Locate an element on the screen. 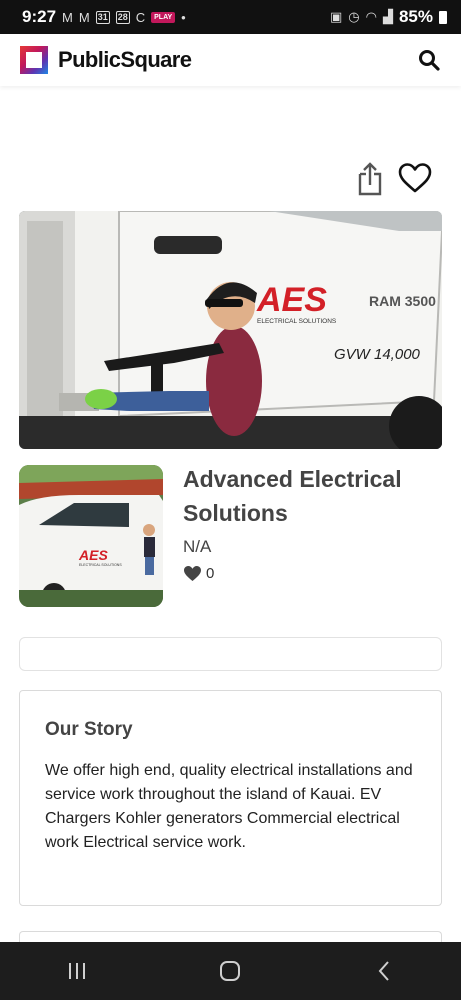 The height and width of the screenshot is (1000, 461). calendar-icon: 31 is located at coordinates (102, 17).